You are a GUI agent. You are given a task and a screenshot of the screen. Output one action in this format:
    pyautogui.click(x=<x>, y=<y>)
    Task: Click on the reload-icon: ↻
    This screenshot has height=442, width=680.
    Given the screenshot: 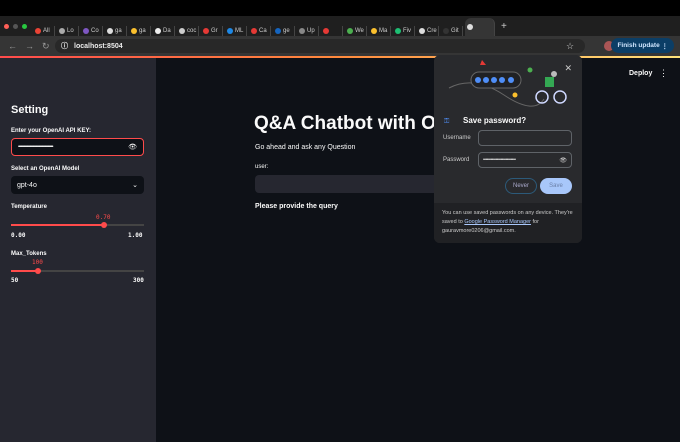 What is the action you would take?
    pyautogui.click(x=46, y=46)
    